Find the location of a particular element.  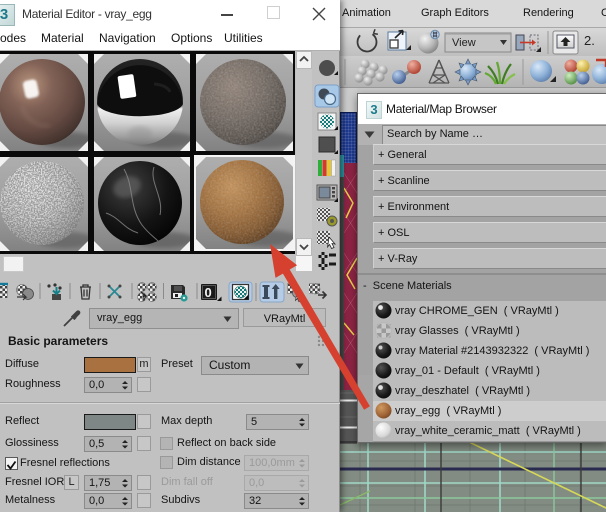

svg-text: View is located at coordinates (464, 43).